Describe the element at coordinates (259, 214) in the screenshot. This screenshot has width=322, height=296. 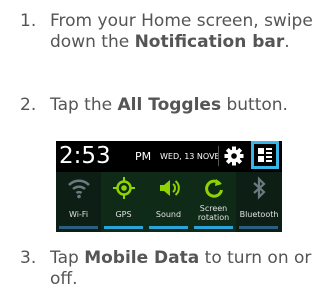
I see `toggle-label: Bluetooth` at that location.